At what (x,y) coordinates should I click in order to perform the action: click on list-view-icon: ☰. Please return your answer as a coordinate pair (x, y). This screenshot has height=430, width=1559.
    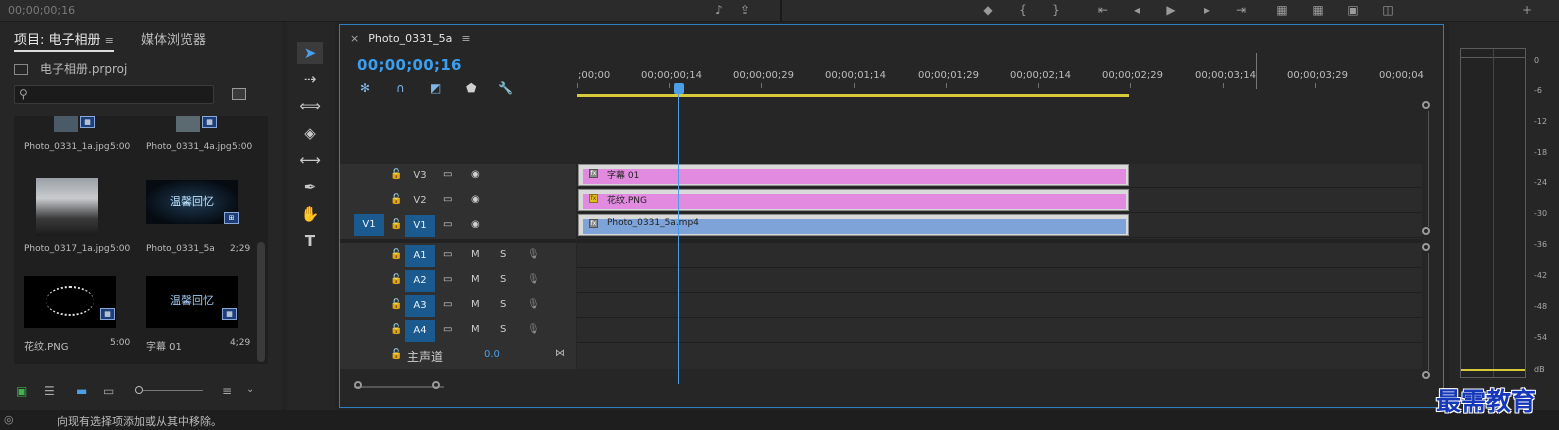
    Looking at the image, I should click on (49, 391).